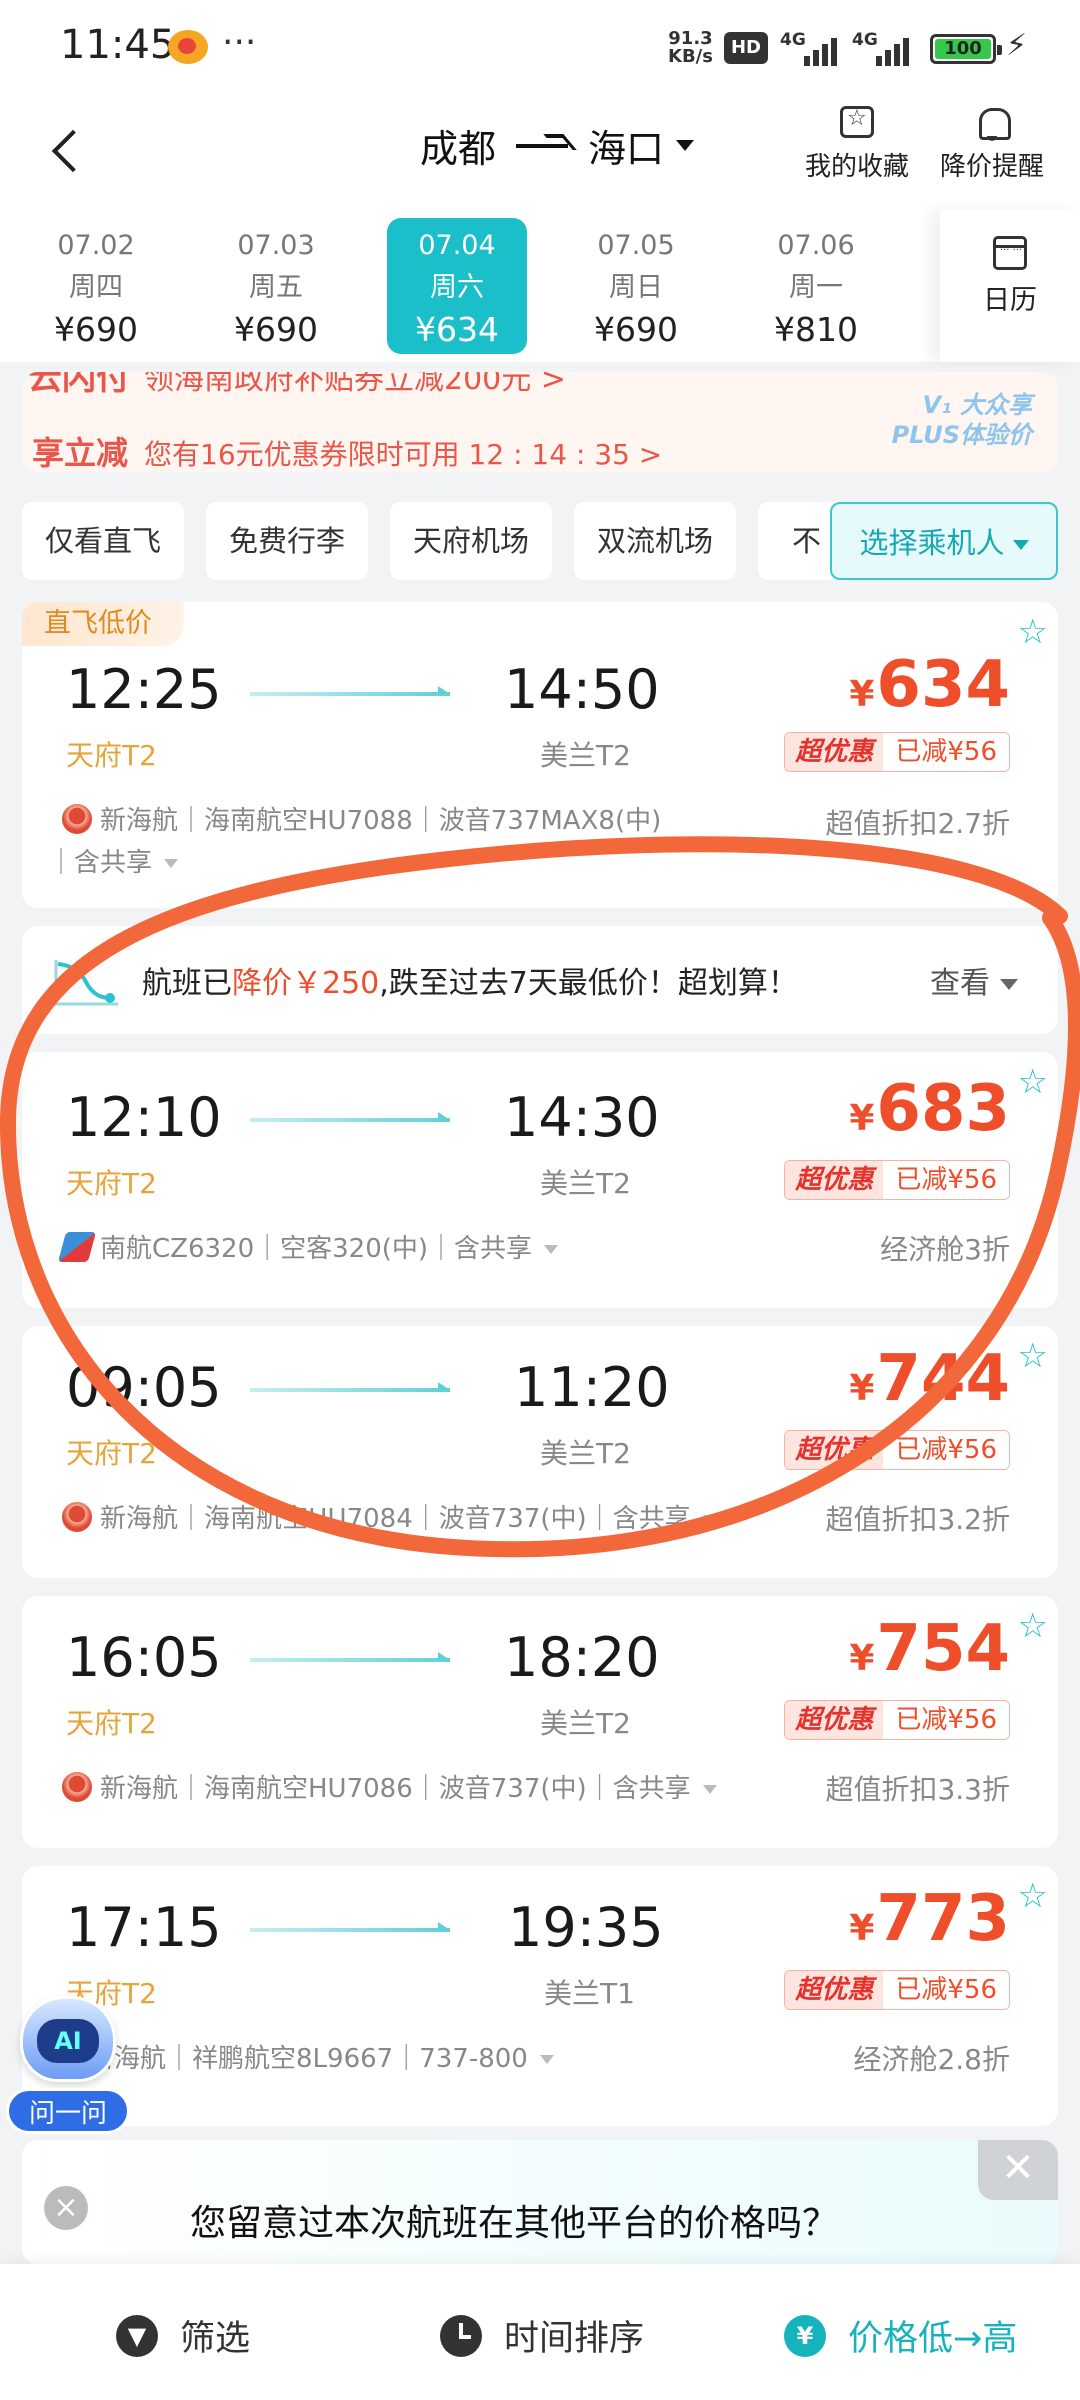 The height and width of the screenshot is (2400, 1080). What do you see at coordinates (961, 420) in the screenshot?
I see `plus-badge: V₁ 大众享 PLUS体验价` at bounding box center [961, 420].